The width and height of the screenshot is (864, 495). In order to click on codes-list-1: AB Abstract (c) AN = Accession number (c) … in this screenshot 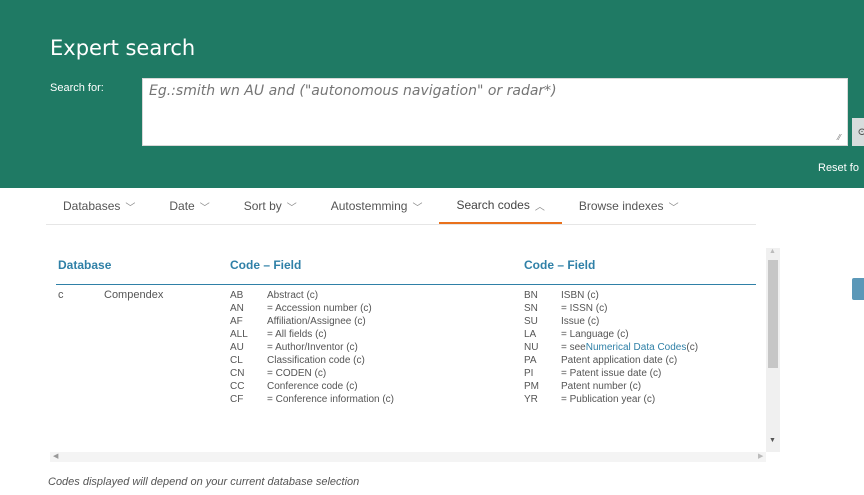, I will do `click(312, 347)`.